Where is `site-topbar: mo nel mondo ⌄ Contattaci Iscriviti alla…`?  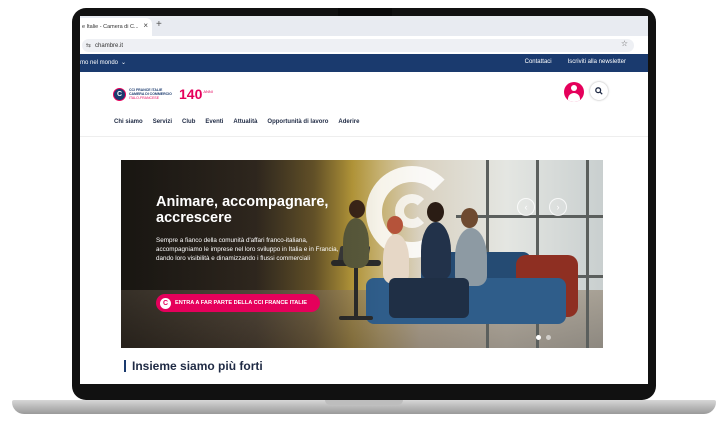 site-topbar: mo nel mondo ⌄ Contattaci Iscriviti alla… is located at coordinates (364, 63).